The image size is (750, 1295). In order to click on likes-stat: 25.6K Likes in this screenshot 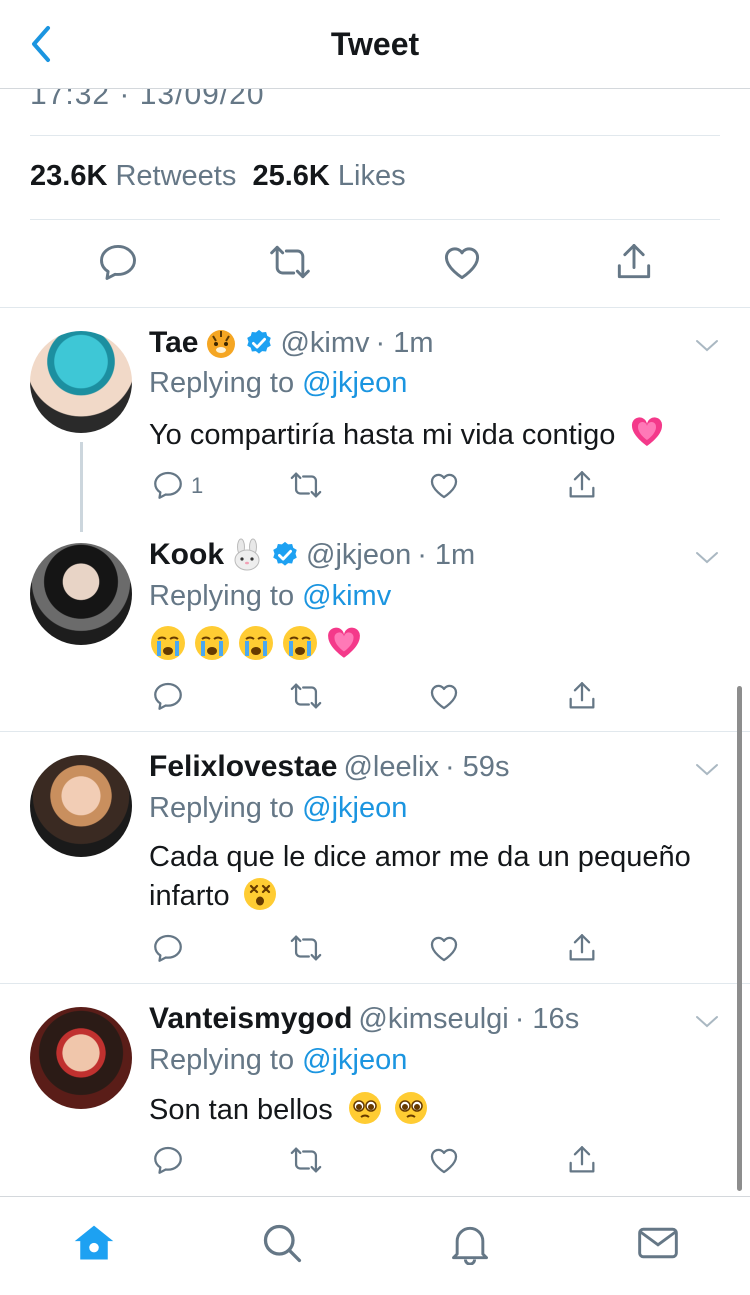, I will do `click(328, 176)`.